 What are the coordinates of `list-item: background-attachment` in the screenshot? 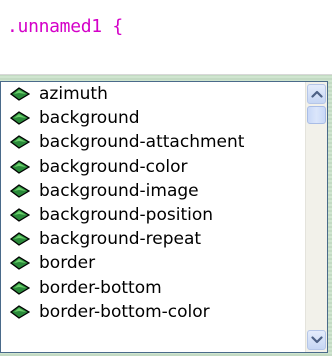 It's located at (153, 142).